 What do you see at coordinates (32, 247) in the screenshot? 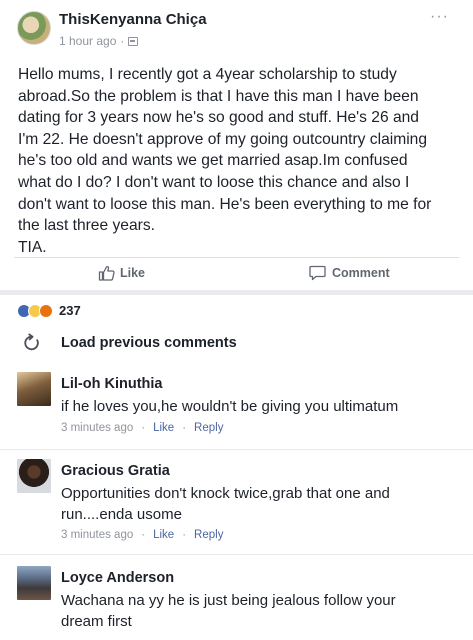
I see `post-text-line: TIA.` at bounding box center [32, 247].